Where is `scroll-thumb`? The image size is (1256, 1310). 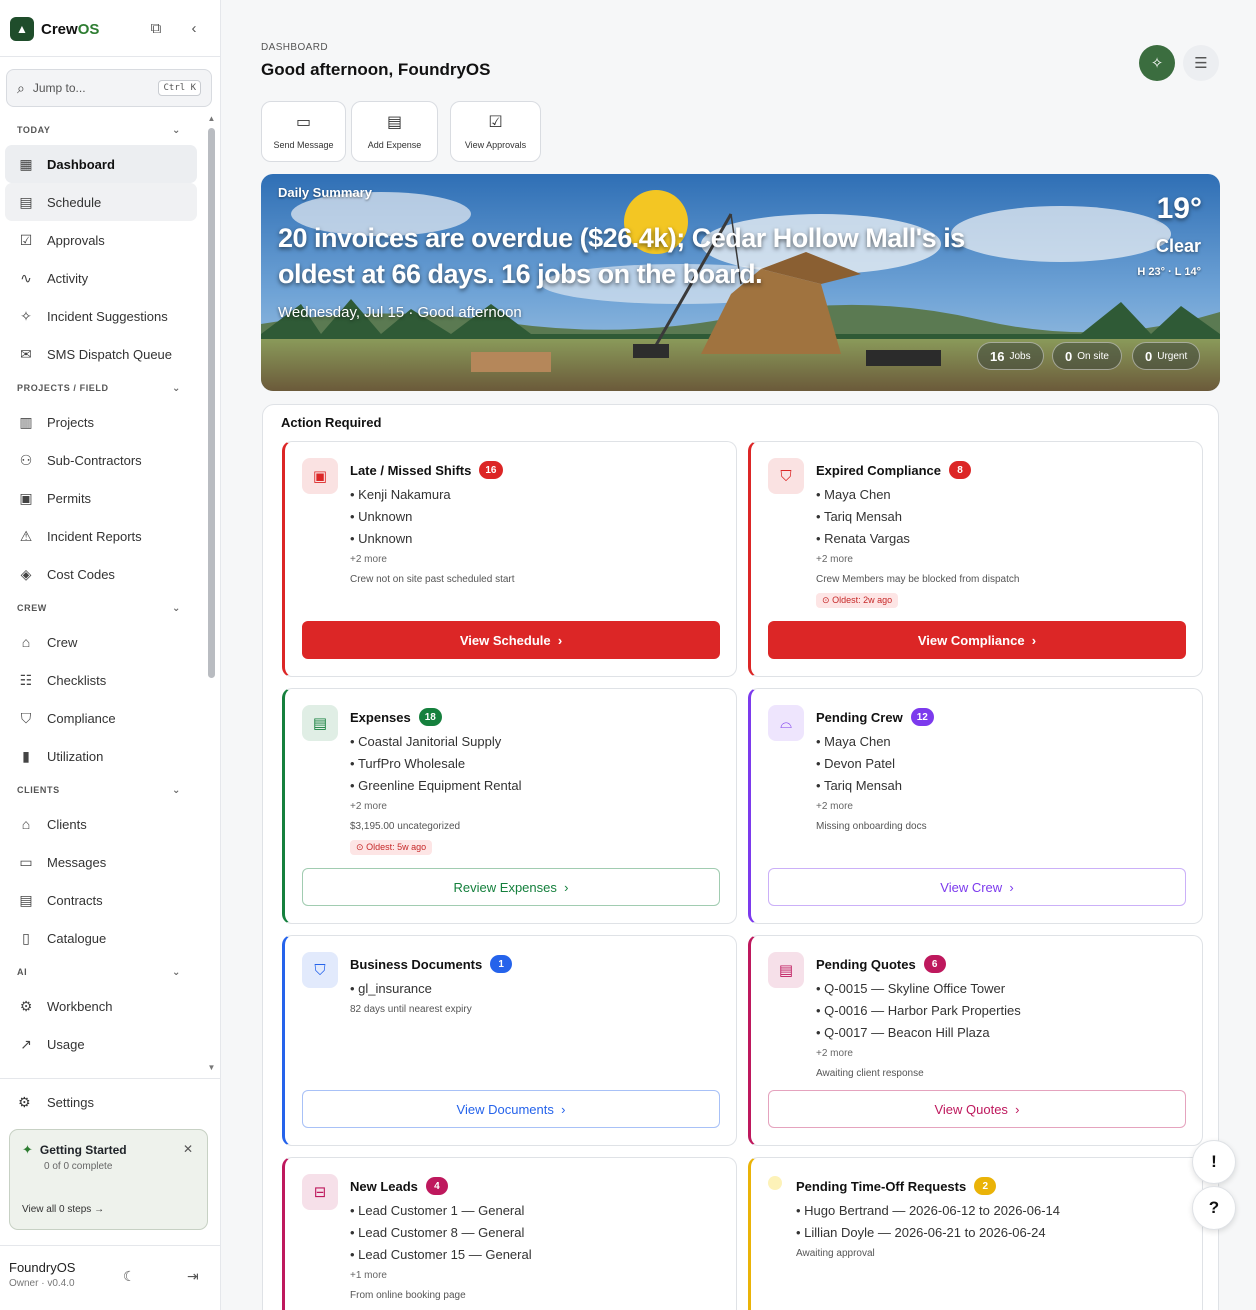 scroll-thumb is located at coordinates (211, 403).